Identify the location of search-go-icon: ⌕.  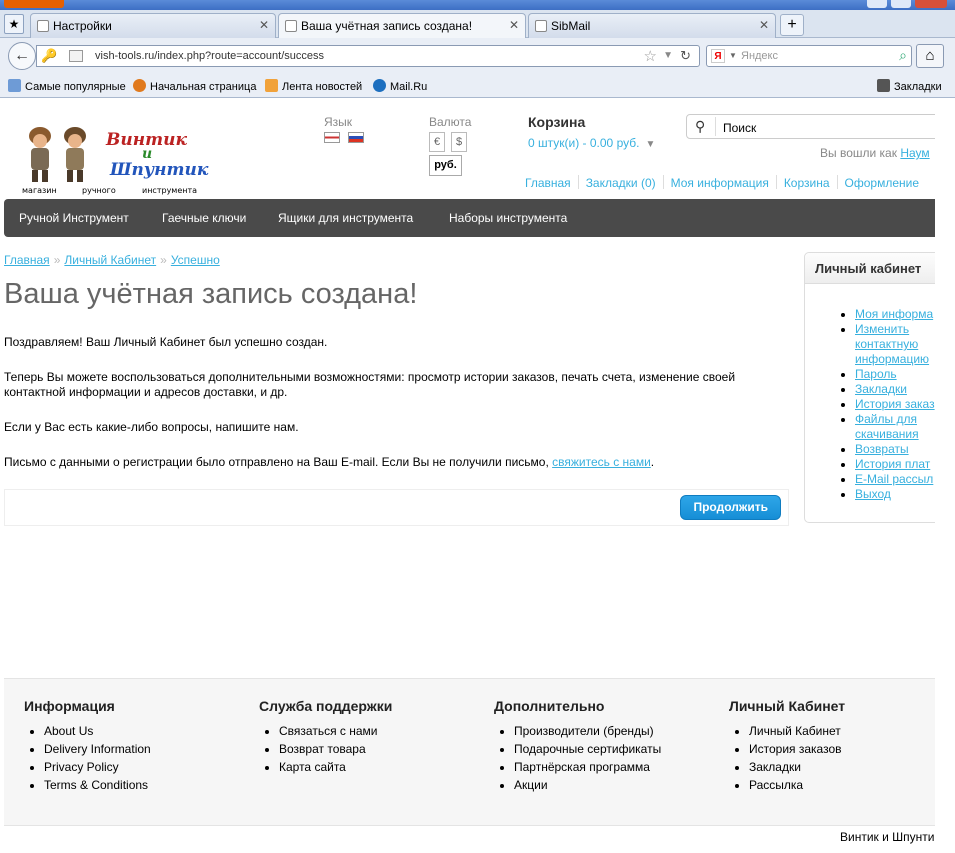
(903, 55).